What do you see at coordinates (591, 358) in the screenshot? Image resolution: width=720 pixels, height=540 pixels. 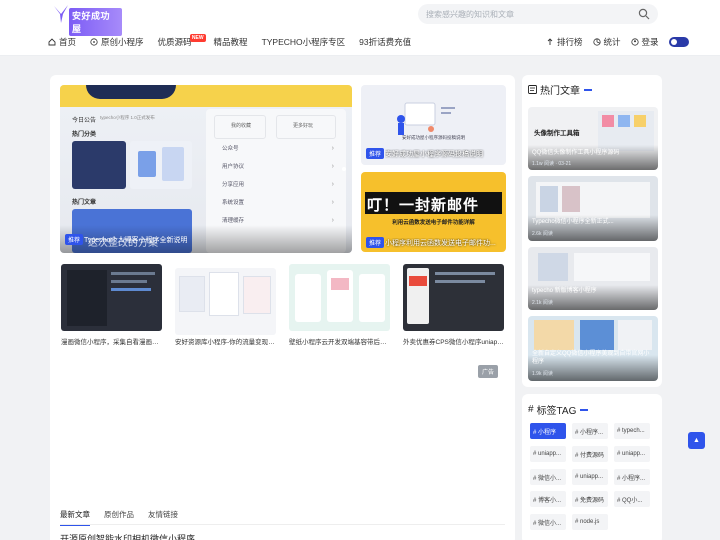 I see `hot-article-title: 全新自定义QQ微信小程序美观到自带官网小程序` at bounding box center [591, 358].